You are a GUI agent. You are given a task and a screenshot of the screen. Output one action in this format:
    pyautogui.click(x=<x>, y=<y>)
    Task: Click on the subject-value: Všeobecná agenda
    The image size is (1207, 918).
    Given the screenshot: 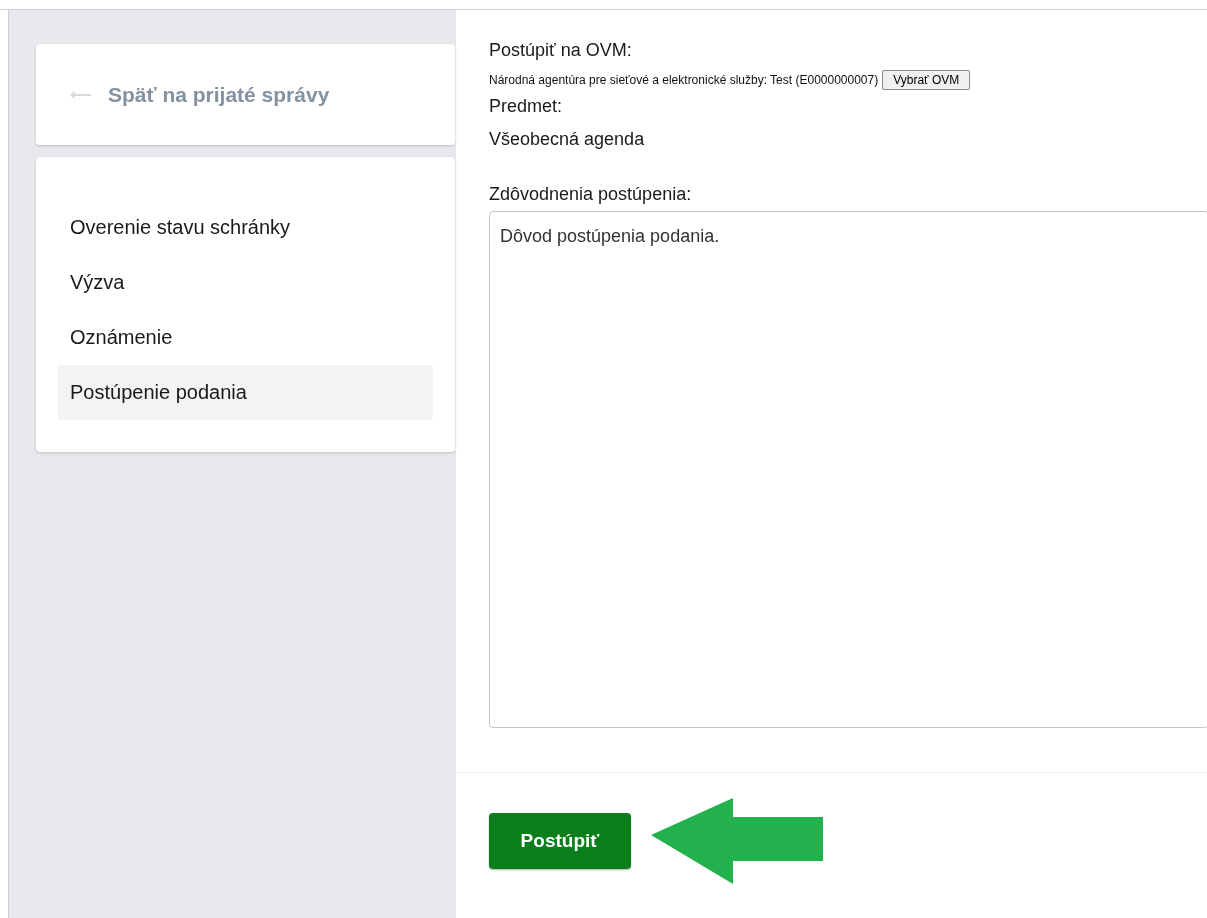 What is the action you would take?
    pyautogui.click(x=567, y=139)
    